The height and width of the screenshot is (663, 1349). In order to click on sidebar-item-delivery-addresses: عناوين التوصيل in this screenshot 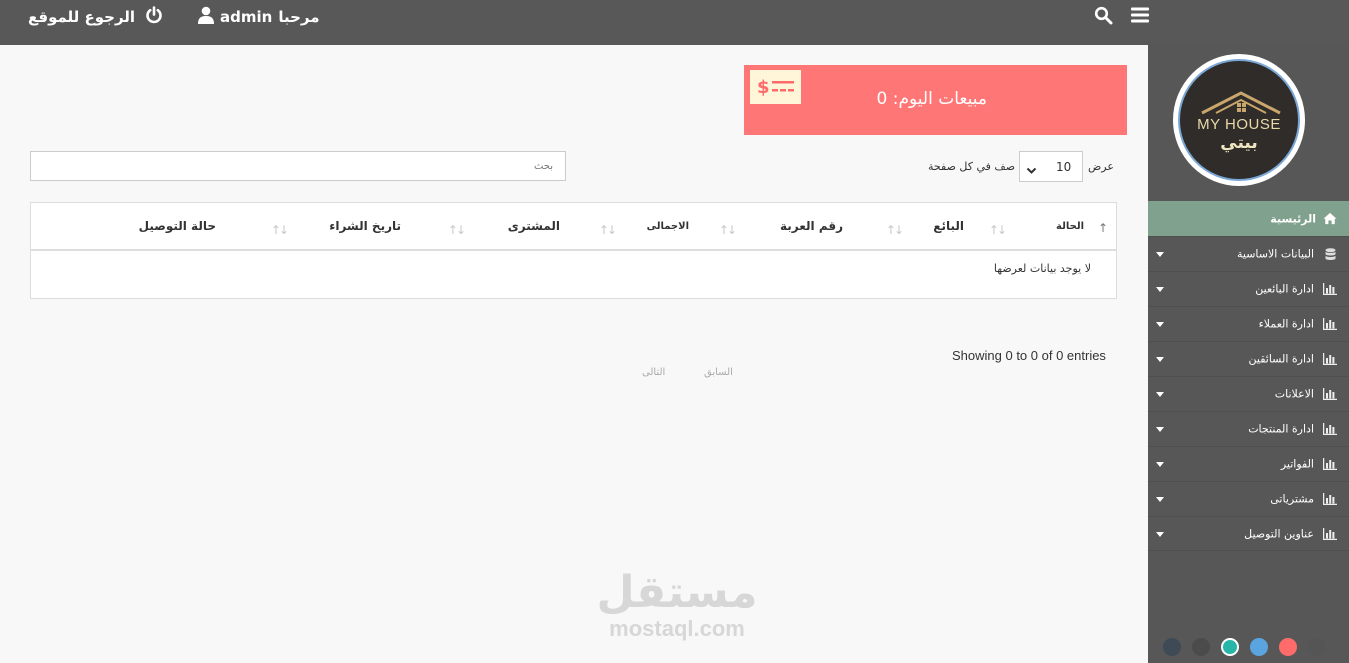, I will do `click(1248, 533)`.